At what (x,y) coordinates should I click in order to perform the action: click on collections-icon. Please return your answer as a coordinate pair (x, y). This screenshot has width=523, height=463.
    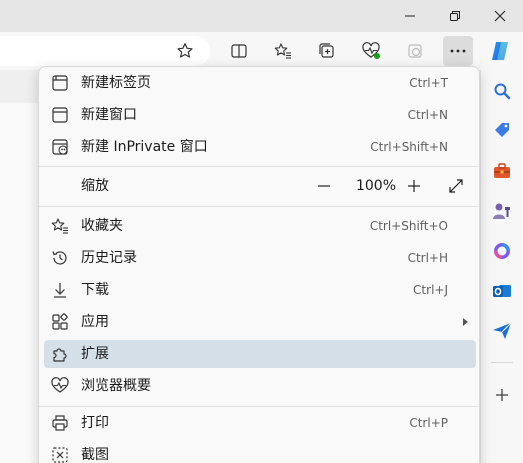
    Looking at the image, I should click on (326, 50).